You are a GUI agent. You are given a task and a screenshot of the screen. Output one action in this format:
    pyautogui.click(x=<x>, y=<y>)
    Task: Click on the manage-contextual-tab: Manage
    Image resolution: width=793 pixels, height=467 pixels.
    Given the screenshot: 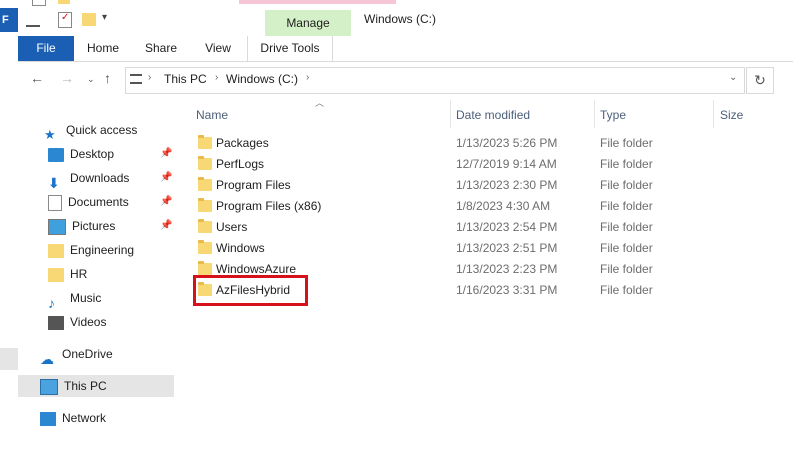 What is the action you would take?
    pyautogui.click(x=308, y=23)
    